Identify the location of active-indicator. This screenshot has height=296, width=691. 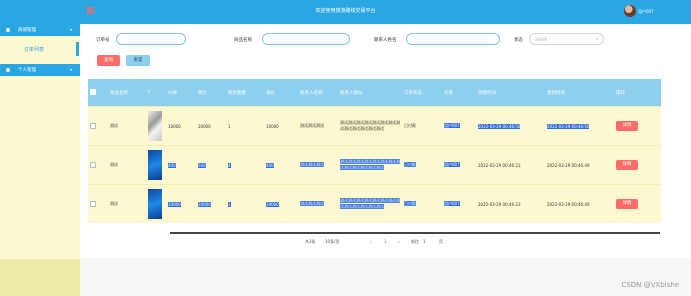
(77, 49).